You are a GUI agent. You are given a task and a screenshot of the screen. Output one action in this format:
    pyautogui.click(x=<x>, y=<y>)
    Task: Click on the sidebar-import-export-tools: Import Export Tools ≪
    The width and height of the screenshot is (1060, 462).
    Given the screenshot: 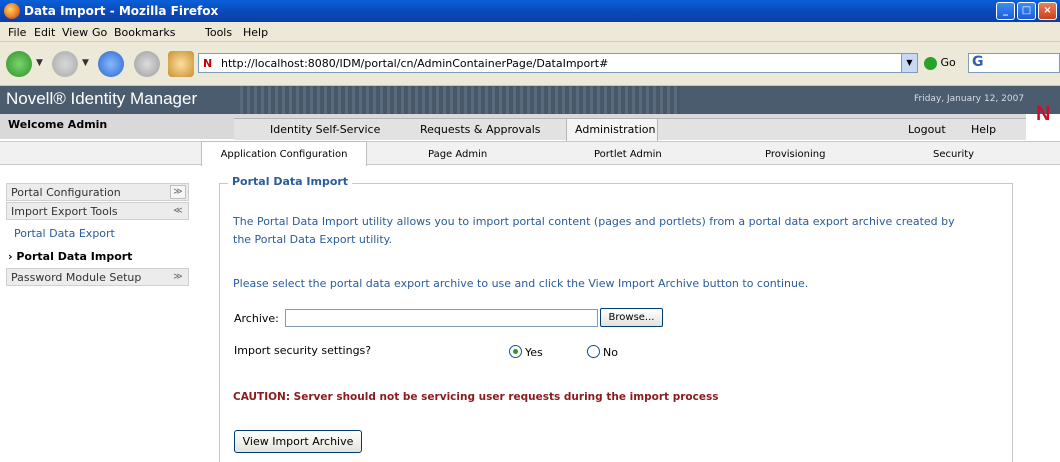 What is the action you would take?
    pyautogui.click(x=97, y=211)
    